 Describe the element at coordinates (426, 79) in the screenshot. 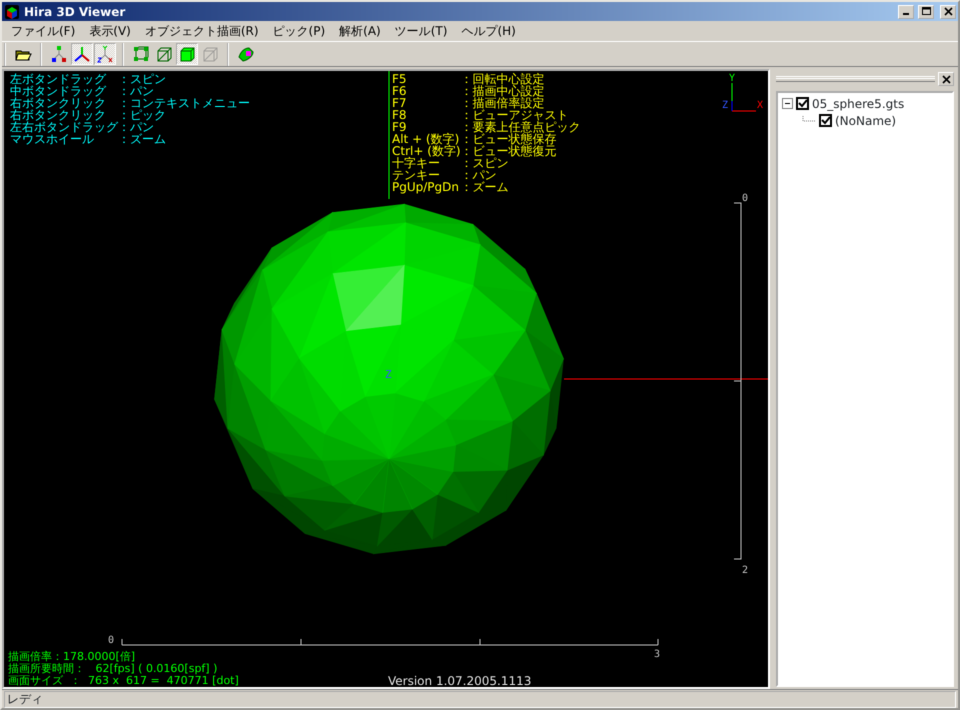

I see `shortcut-key: F5` at that location.